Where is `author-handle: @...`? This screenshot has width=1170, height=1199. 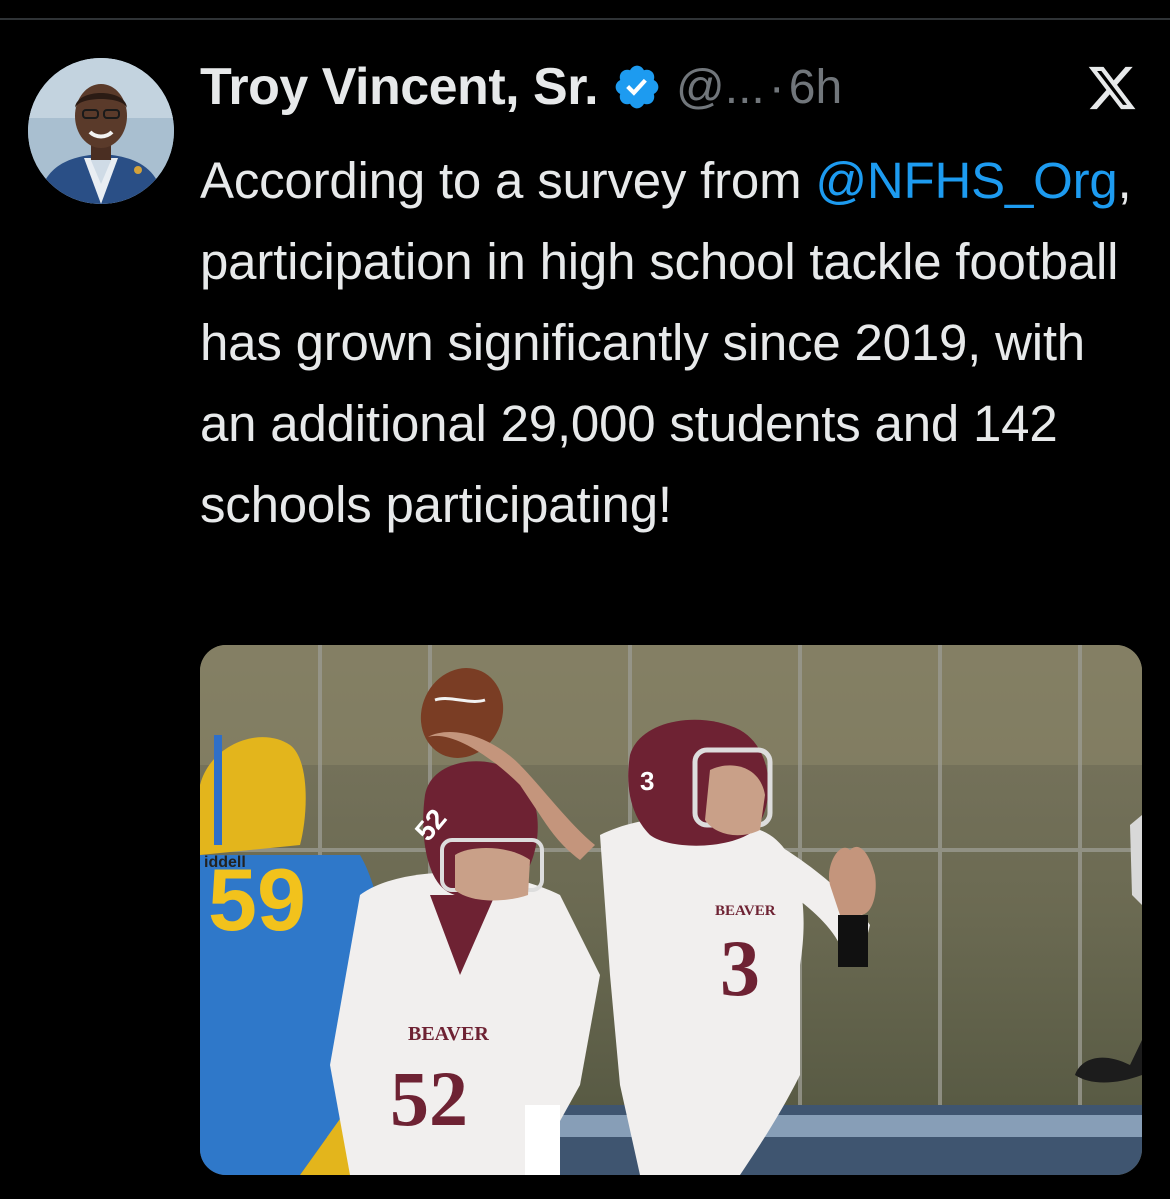 author-handle: @... is located at coordinates (720, 87).